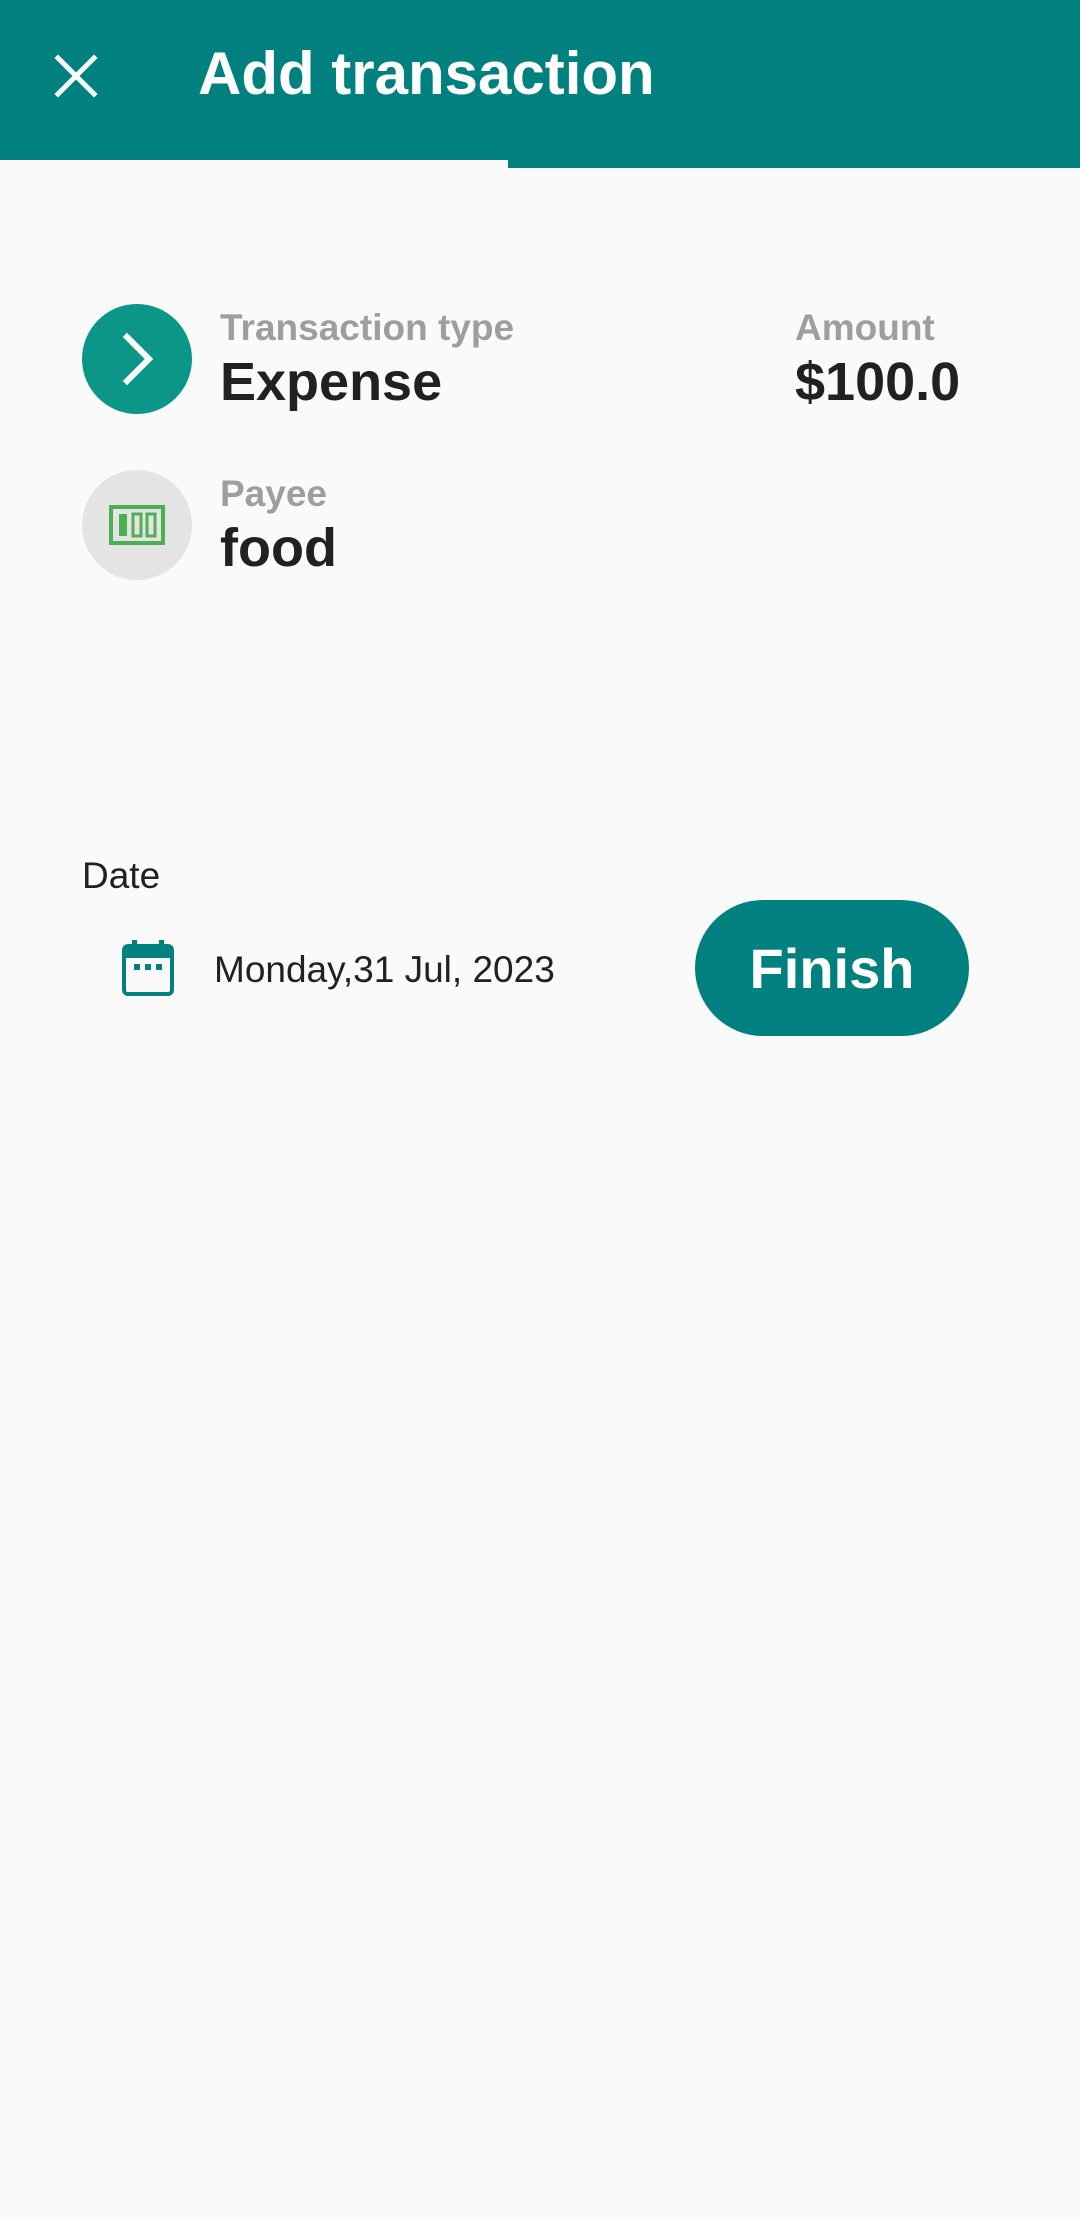 This screenshot has height=2220, width=1080. I want to click on close-button, so click(76, 76).